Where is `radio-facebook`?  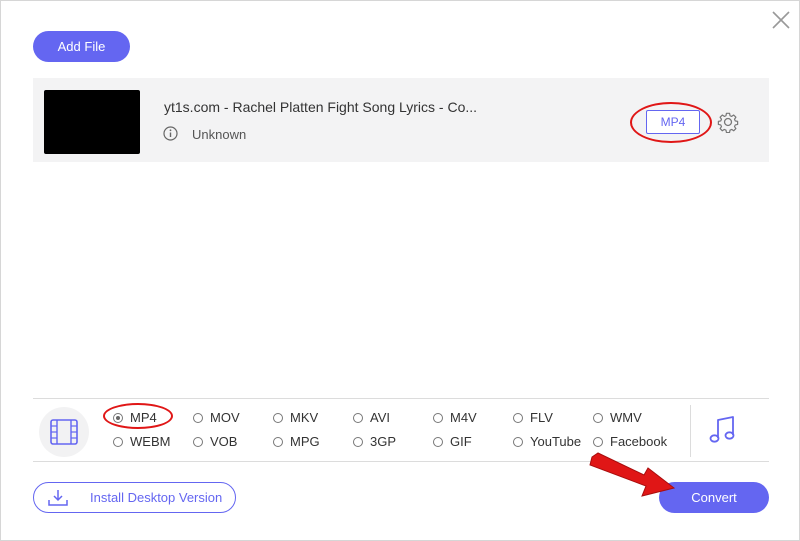
radio-facebook is located at coordinates (598, 441).